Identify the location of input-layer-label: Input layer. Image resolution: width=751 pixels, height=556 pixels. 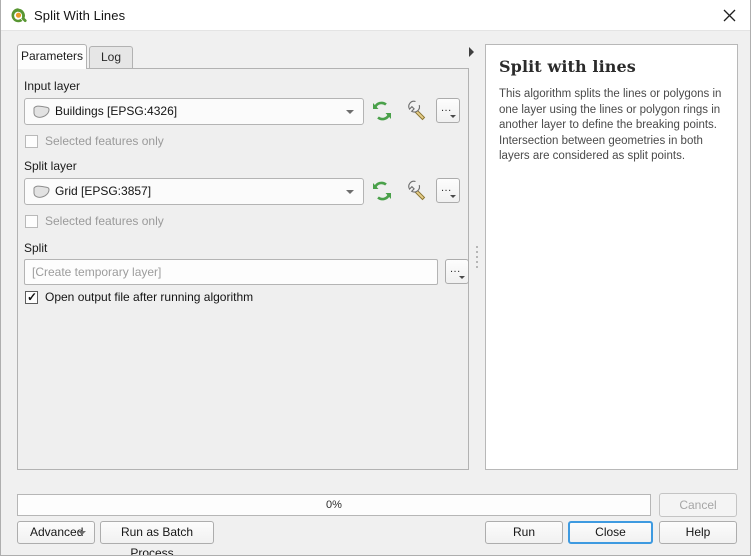
(52, 86).